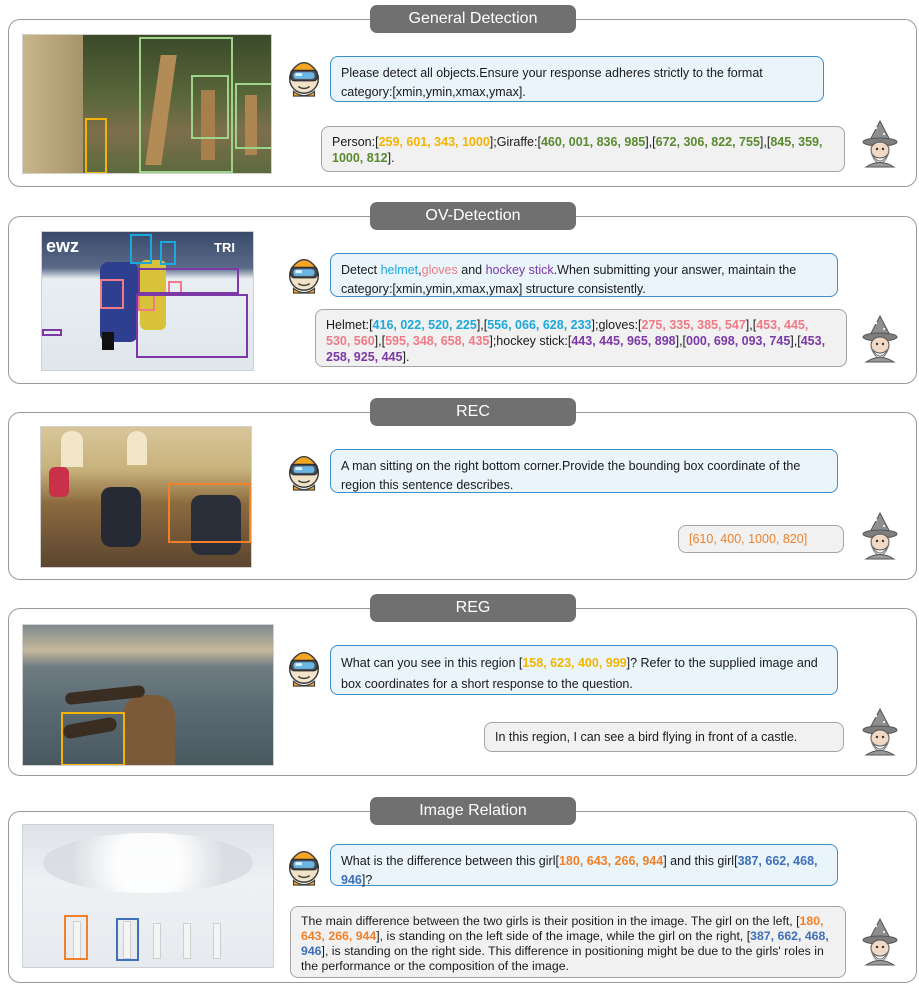 The height and width of the screenshot is (986, 919). What do you see at coordinates (399, 270) in the screenshot?
I see `keyword-helmet: helmet` at bounding box center [399, 270].